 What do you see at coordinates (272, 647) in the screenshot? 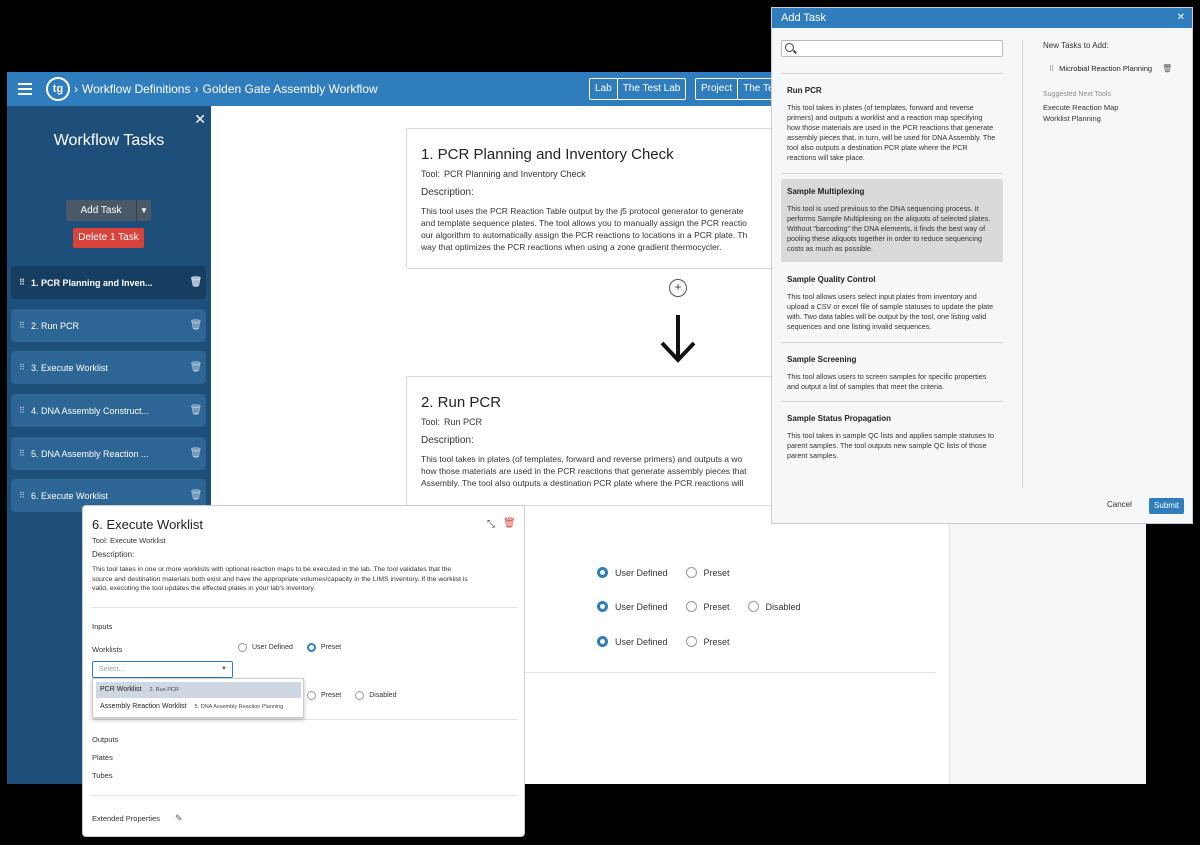
I see `radio-label: User Defined` at bounding box center [272, 647].